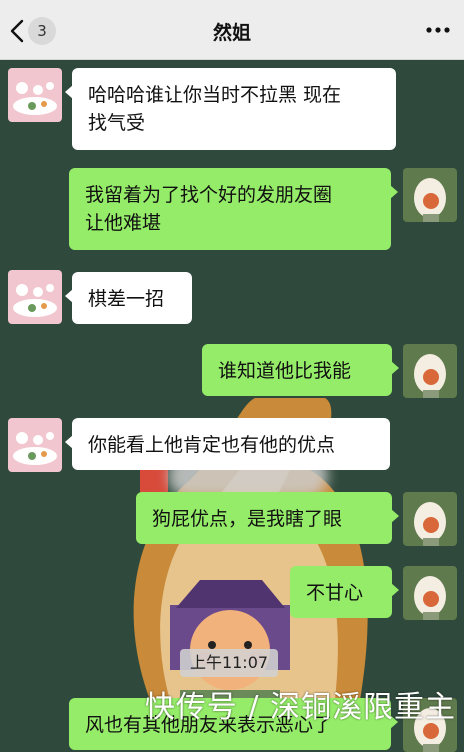 Image resolution: width=464 pixels, height=752 pixels. I want to click on message-bubble-outgoing: 狗屁优点，是我瞎了眼, so click(267, 518).